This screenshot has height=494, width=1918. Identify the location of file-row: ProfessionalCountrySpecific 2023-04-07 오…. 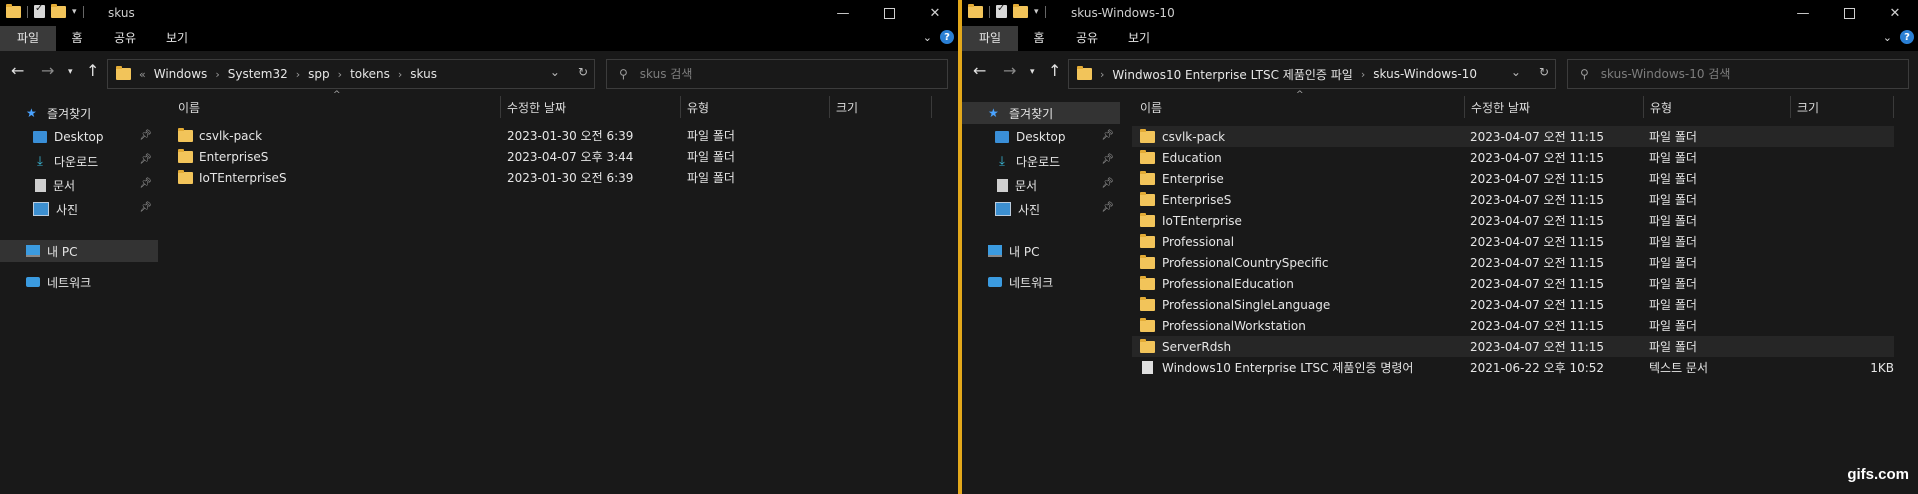
(1513, 262).